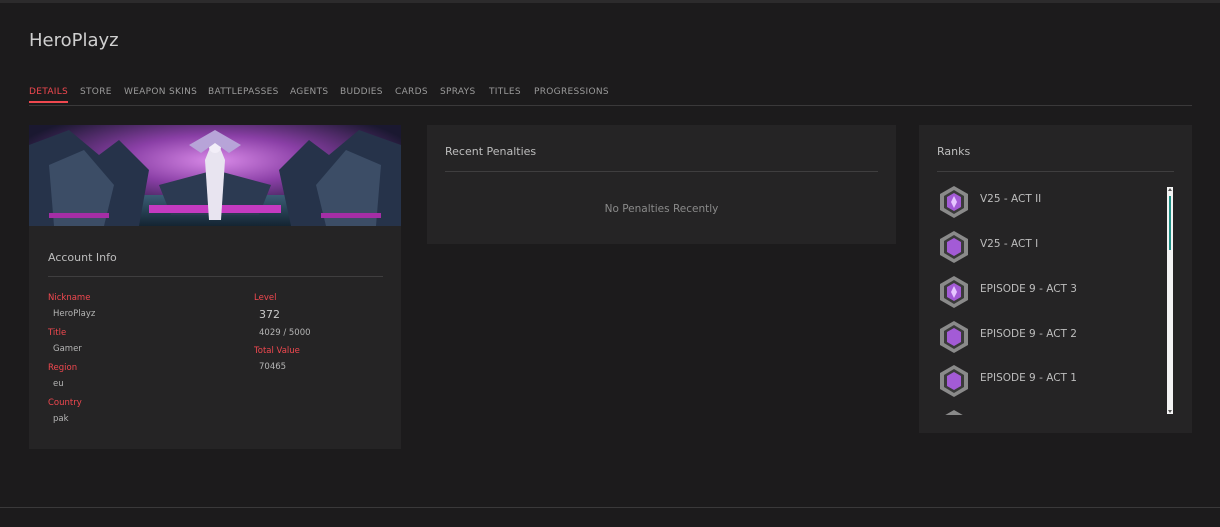 Image resolution: width=1220 pixels, height=527 pixels. What do you see at coordinates (411, 92) in the screenshot?
I see `tab-cards: CARDS` at bounding box center [411, 92].